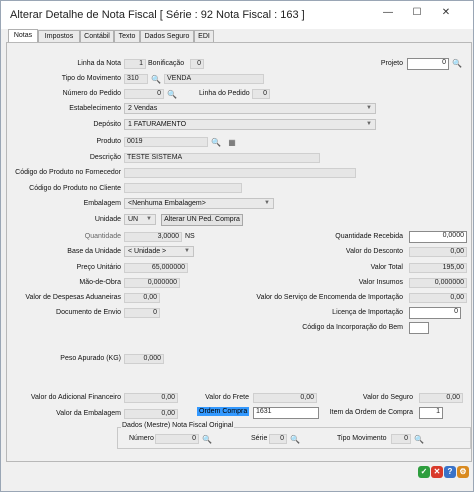 The height and width of the screenshot is (492, 474). I want to click on servico-importacao-field: 0,00, so click(438, 298).